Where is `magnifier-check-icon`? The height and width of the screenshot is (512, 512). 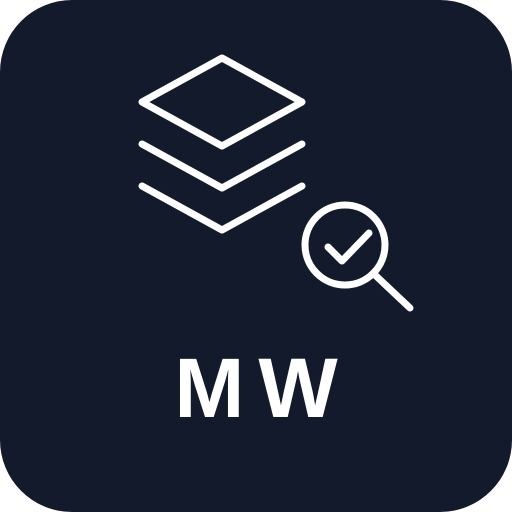 magnifier-check-icon is located at coordinates (357, 256).